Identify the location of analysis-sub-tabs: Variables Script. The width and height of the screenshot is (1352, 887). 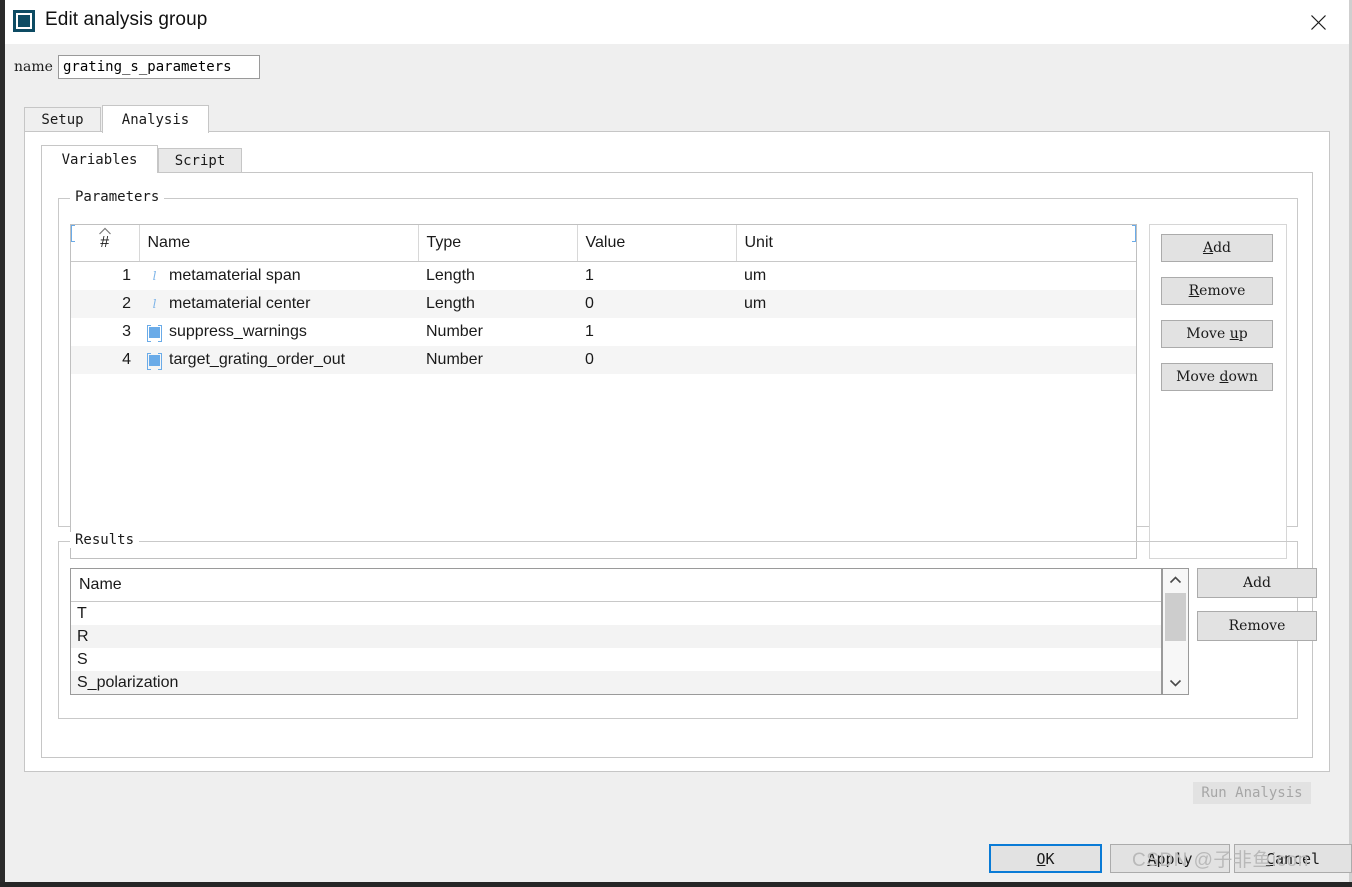
(677, 159).